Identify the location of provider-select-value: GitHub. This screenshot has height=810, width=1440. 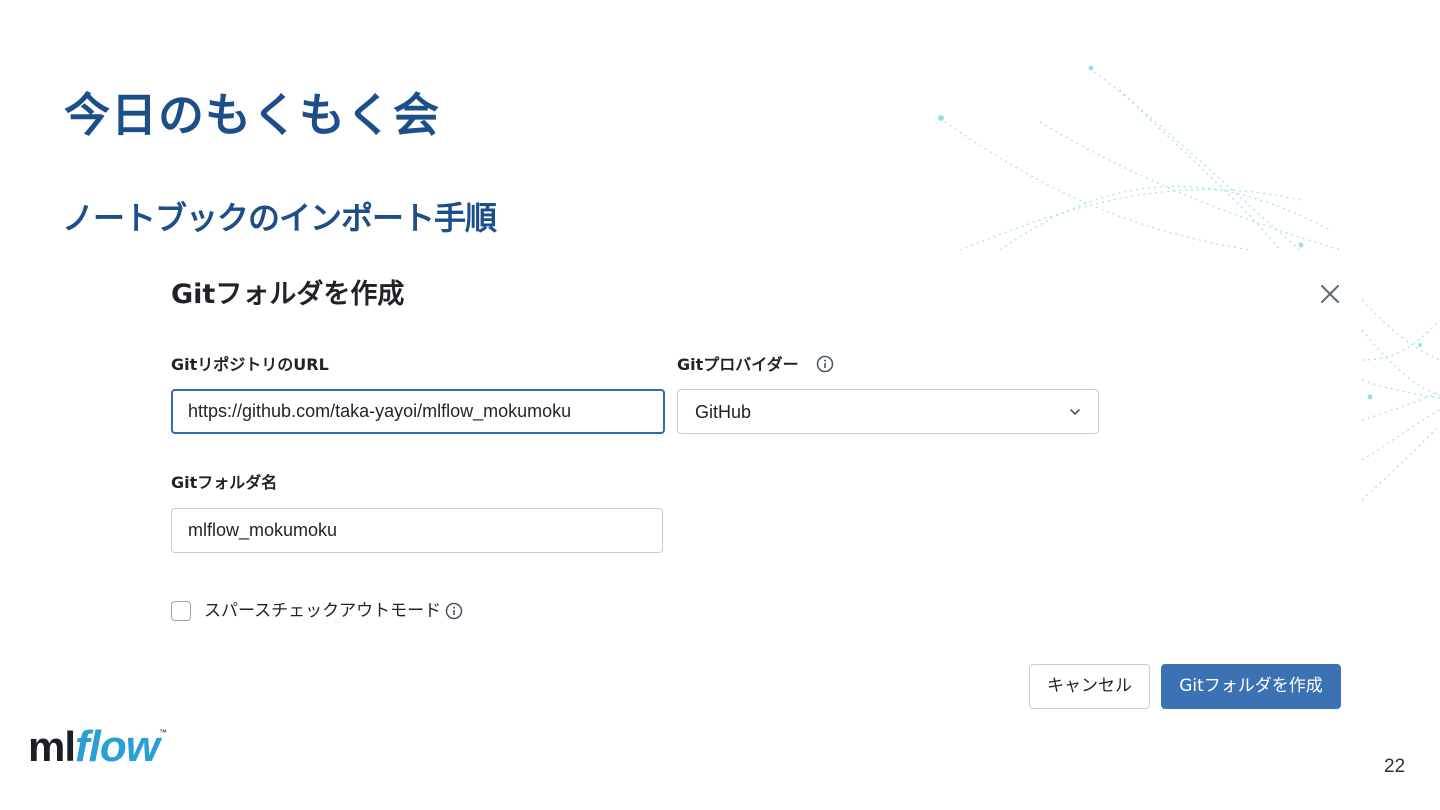
(723, 412).